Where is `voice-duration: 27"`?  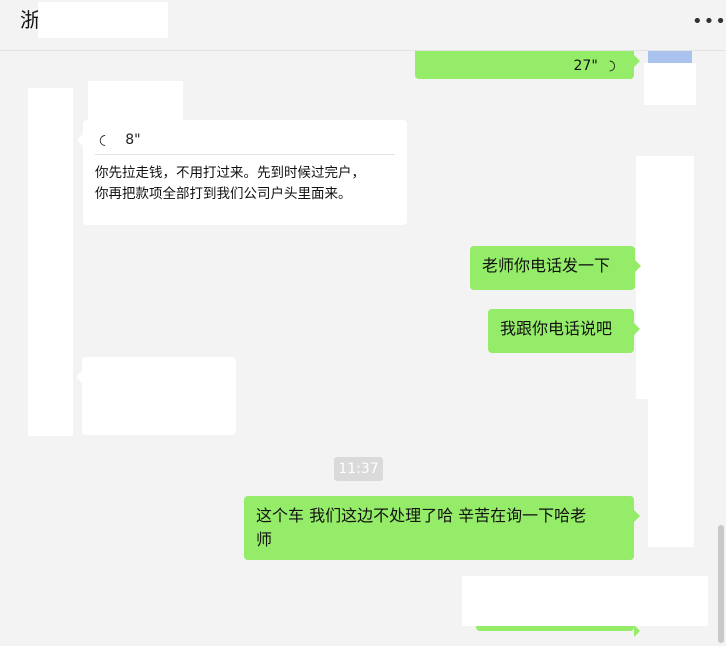
voice-duration: 27" is located at coordinates (585, 66).